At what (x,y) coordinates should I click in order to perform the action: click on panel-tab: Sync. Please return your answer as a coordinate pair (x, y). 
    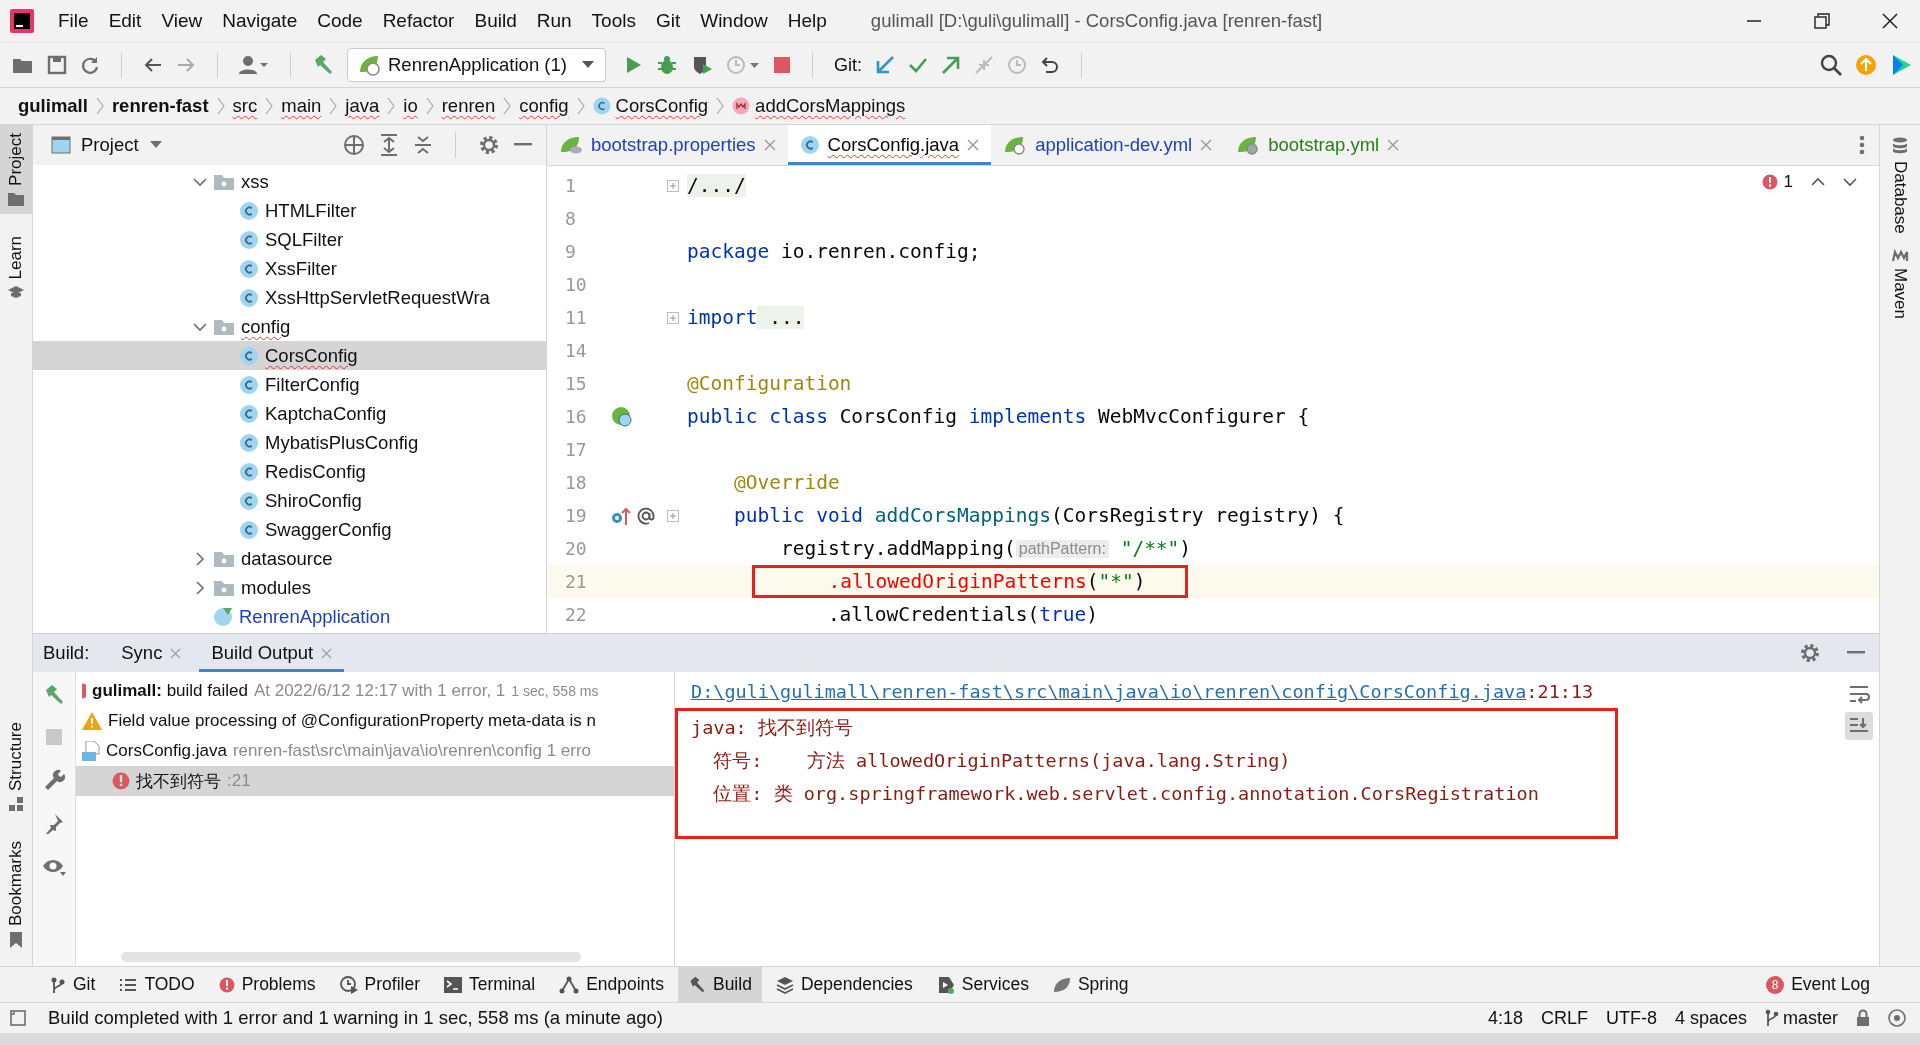
    Looking at the image, I should click on (151, 653).